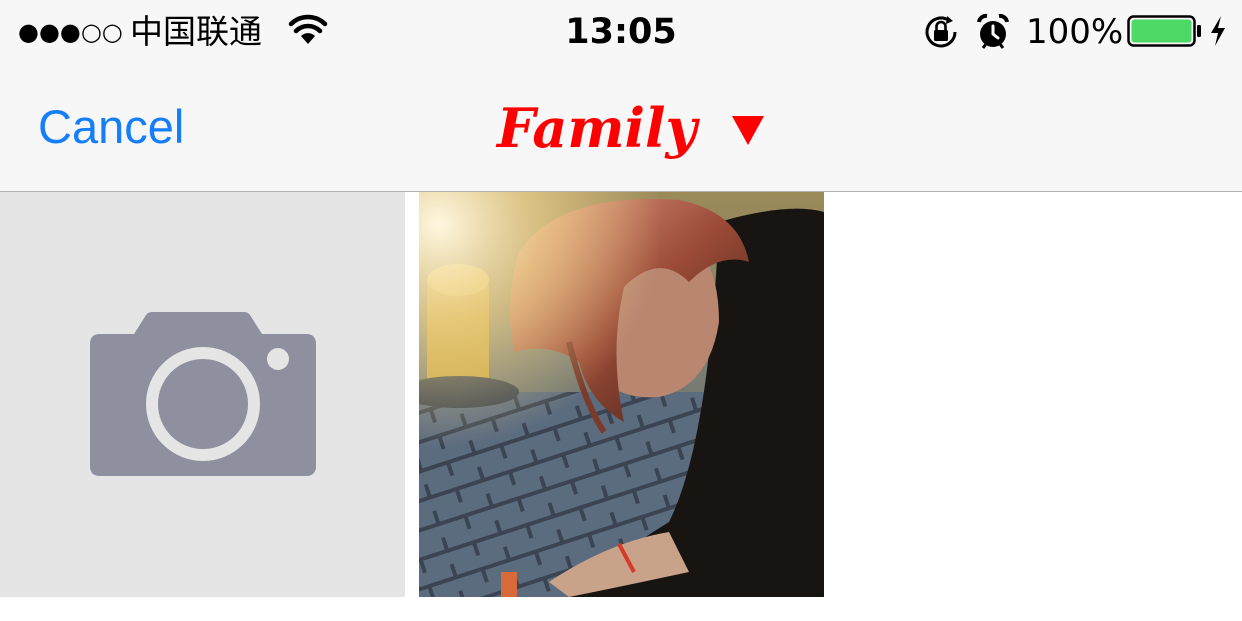 The width and height of the screenshot is (1242, 621). What do you see at coordinates (993, 31) in the screenshot?
I see `alarm-icon` at bounding box center [993, 31].